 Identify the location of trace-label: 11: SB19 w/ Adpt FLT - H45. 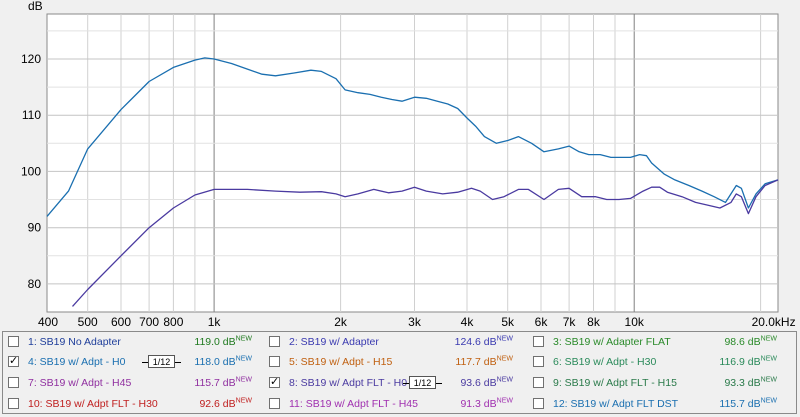
(353, 404).